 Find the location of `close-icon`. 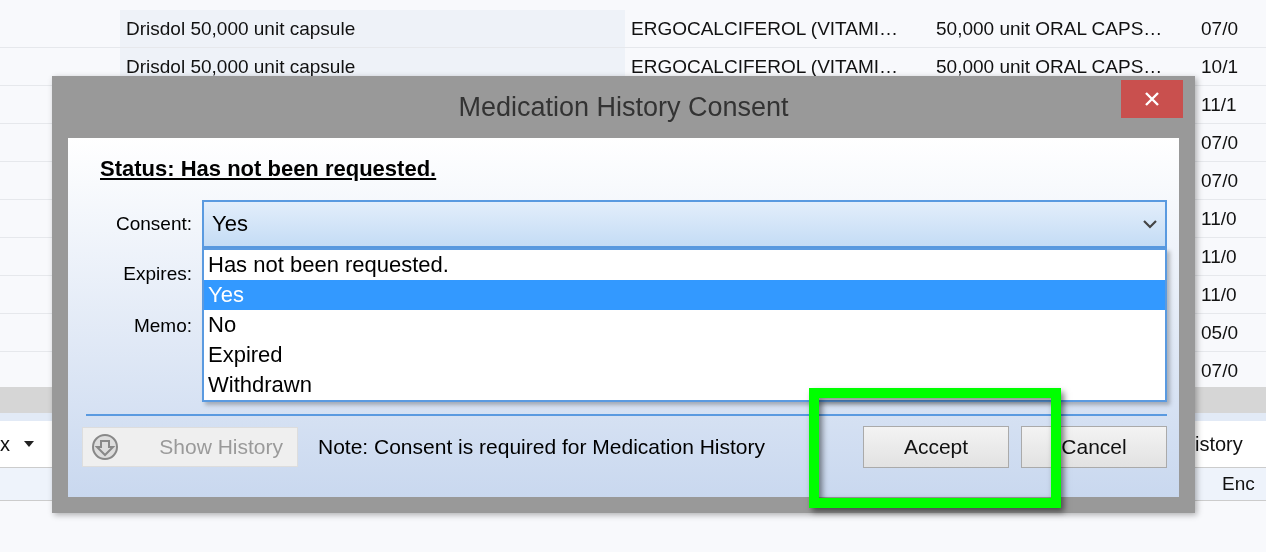

close-icon is located at coordinates (1152, 99).